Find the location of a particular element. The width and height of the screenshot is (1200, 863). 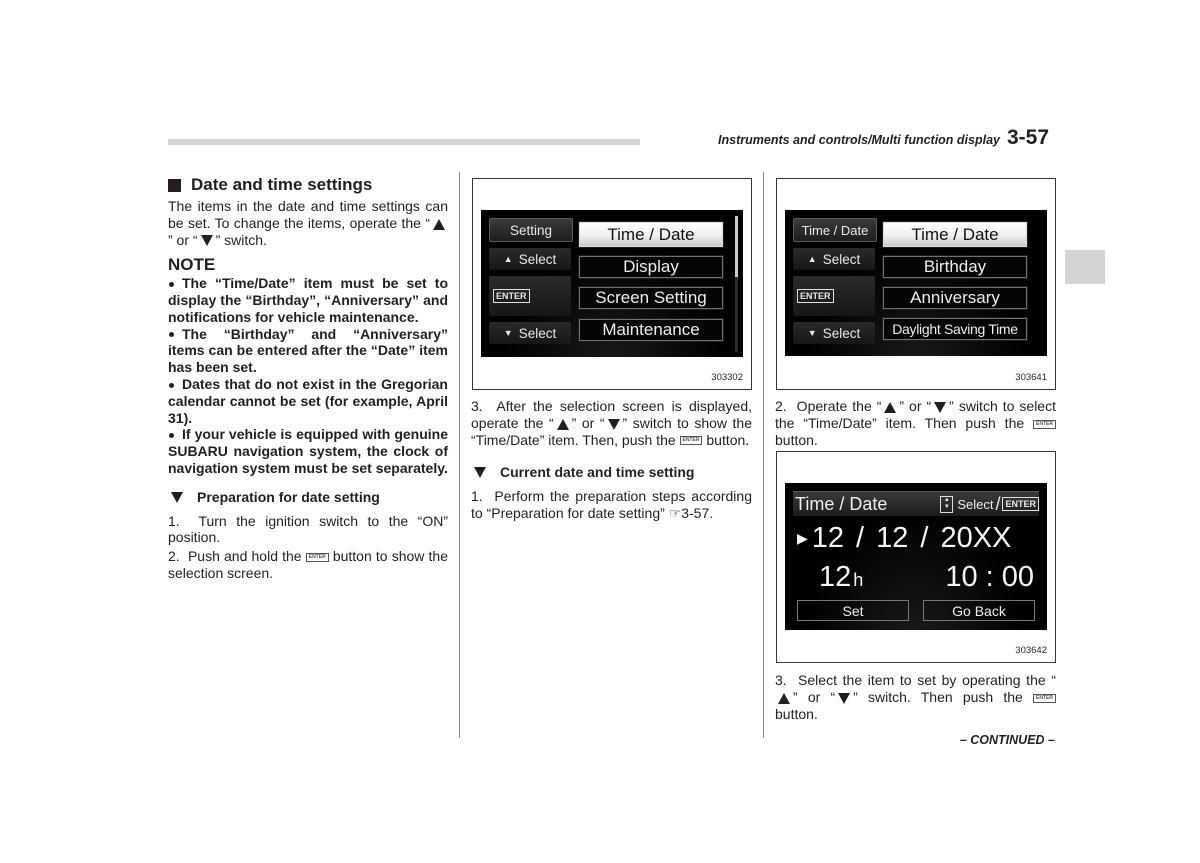

cursor-arrow-icon: ▶ is located at coordinates (802, 537).